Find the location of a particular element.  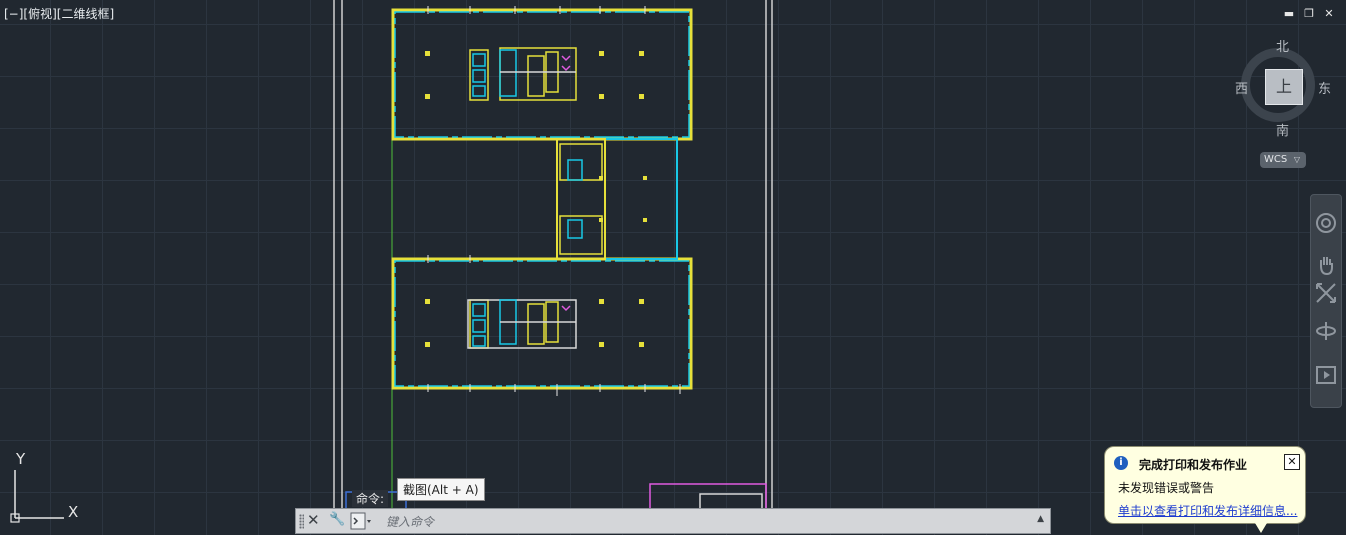

viewport-controls-label: [−][俯视][二维线框] is located at coordinates (59, 13).